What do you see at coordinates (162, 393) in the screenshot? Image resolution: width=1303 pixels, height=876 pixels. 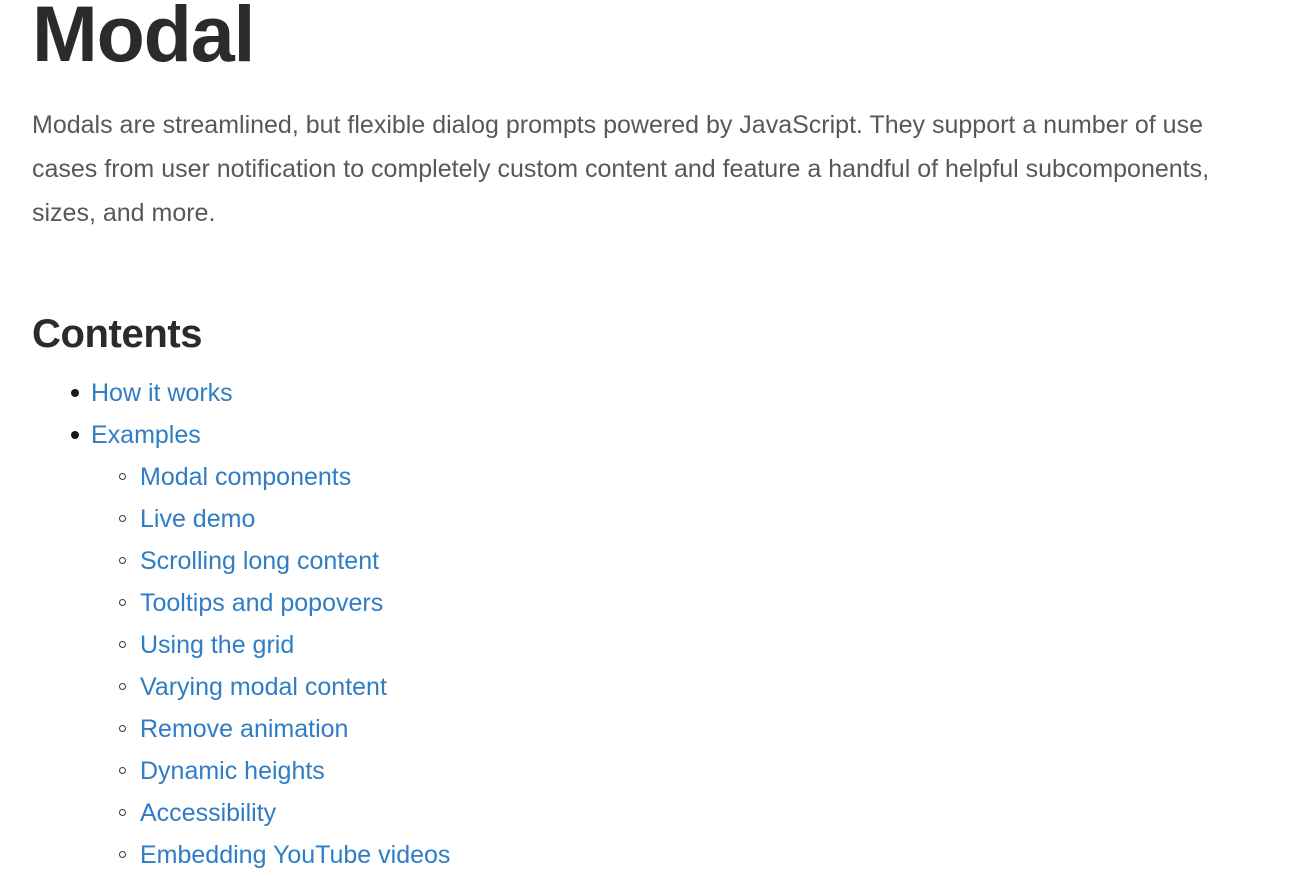 I see `toc-link-how-it-works: How it works` at bounding box center [162, 393].